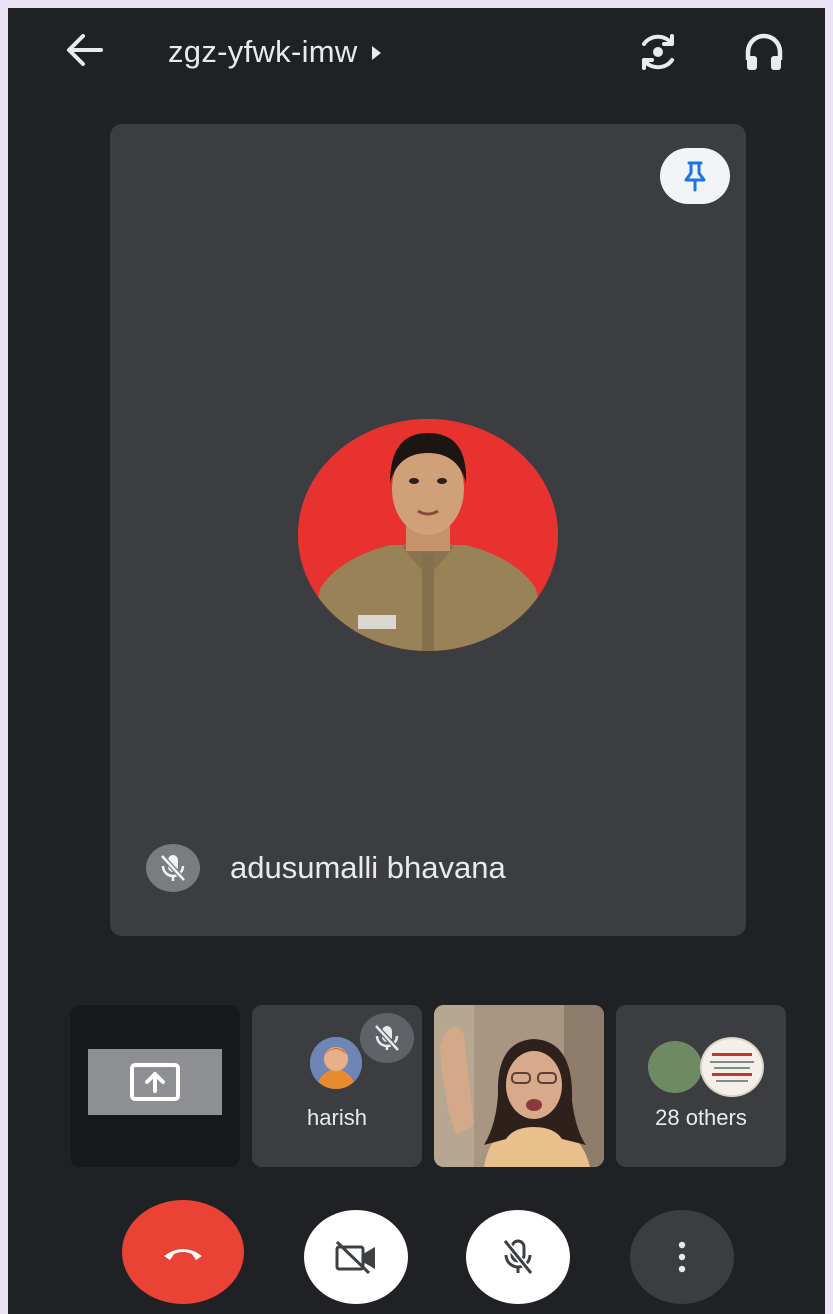 The image size is (833, 1314). I want to click on end-call-button, so click(183, 1252).